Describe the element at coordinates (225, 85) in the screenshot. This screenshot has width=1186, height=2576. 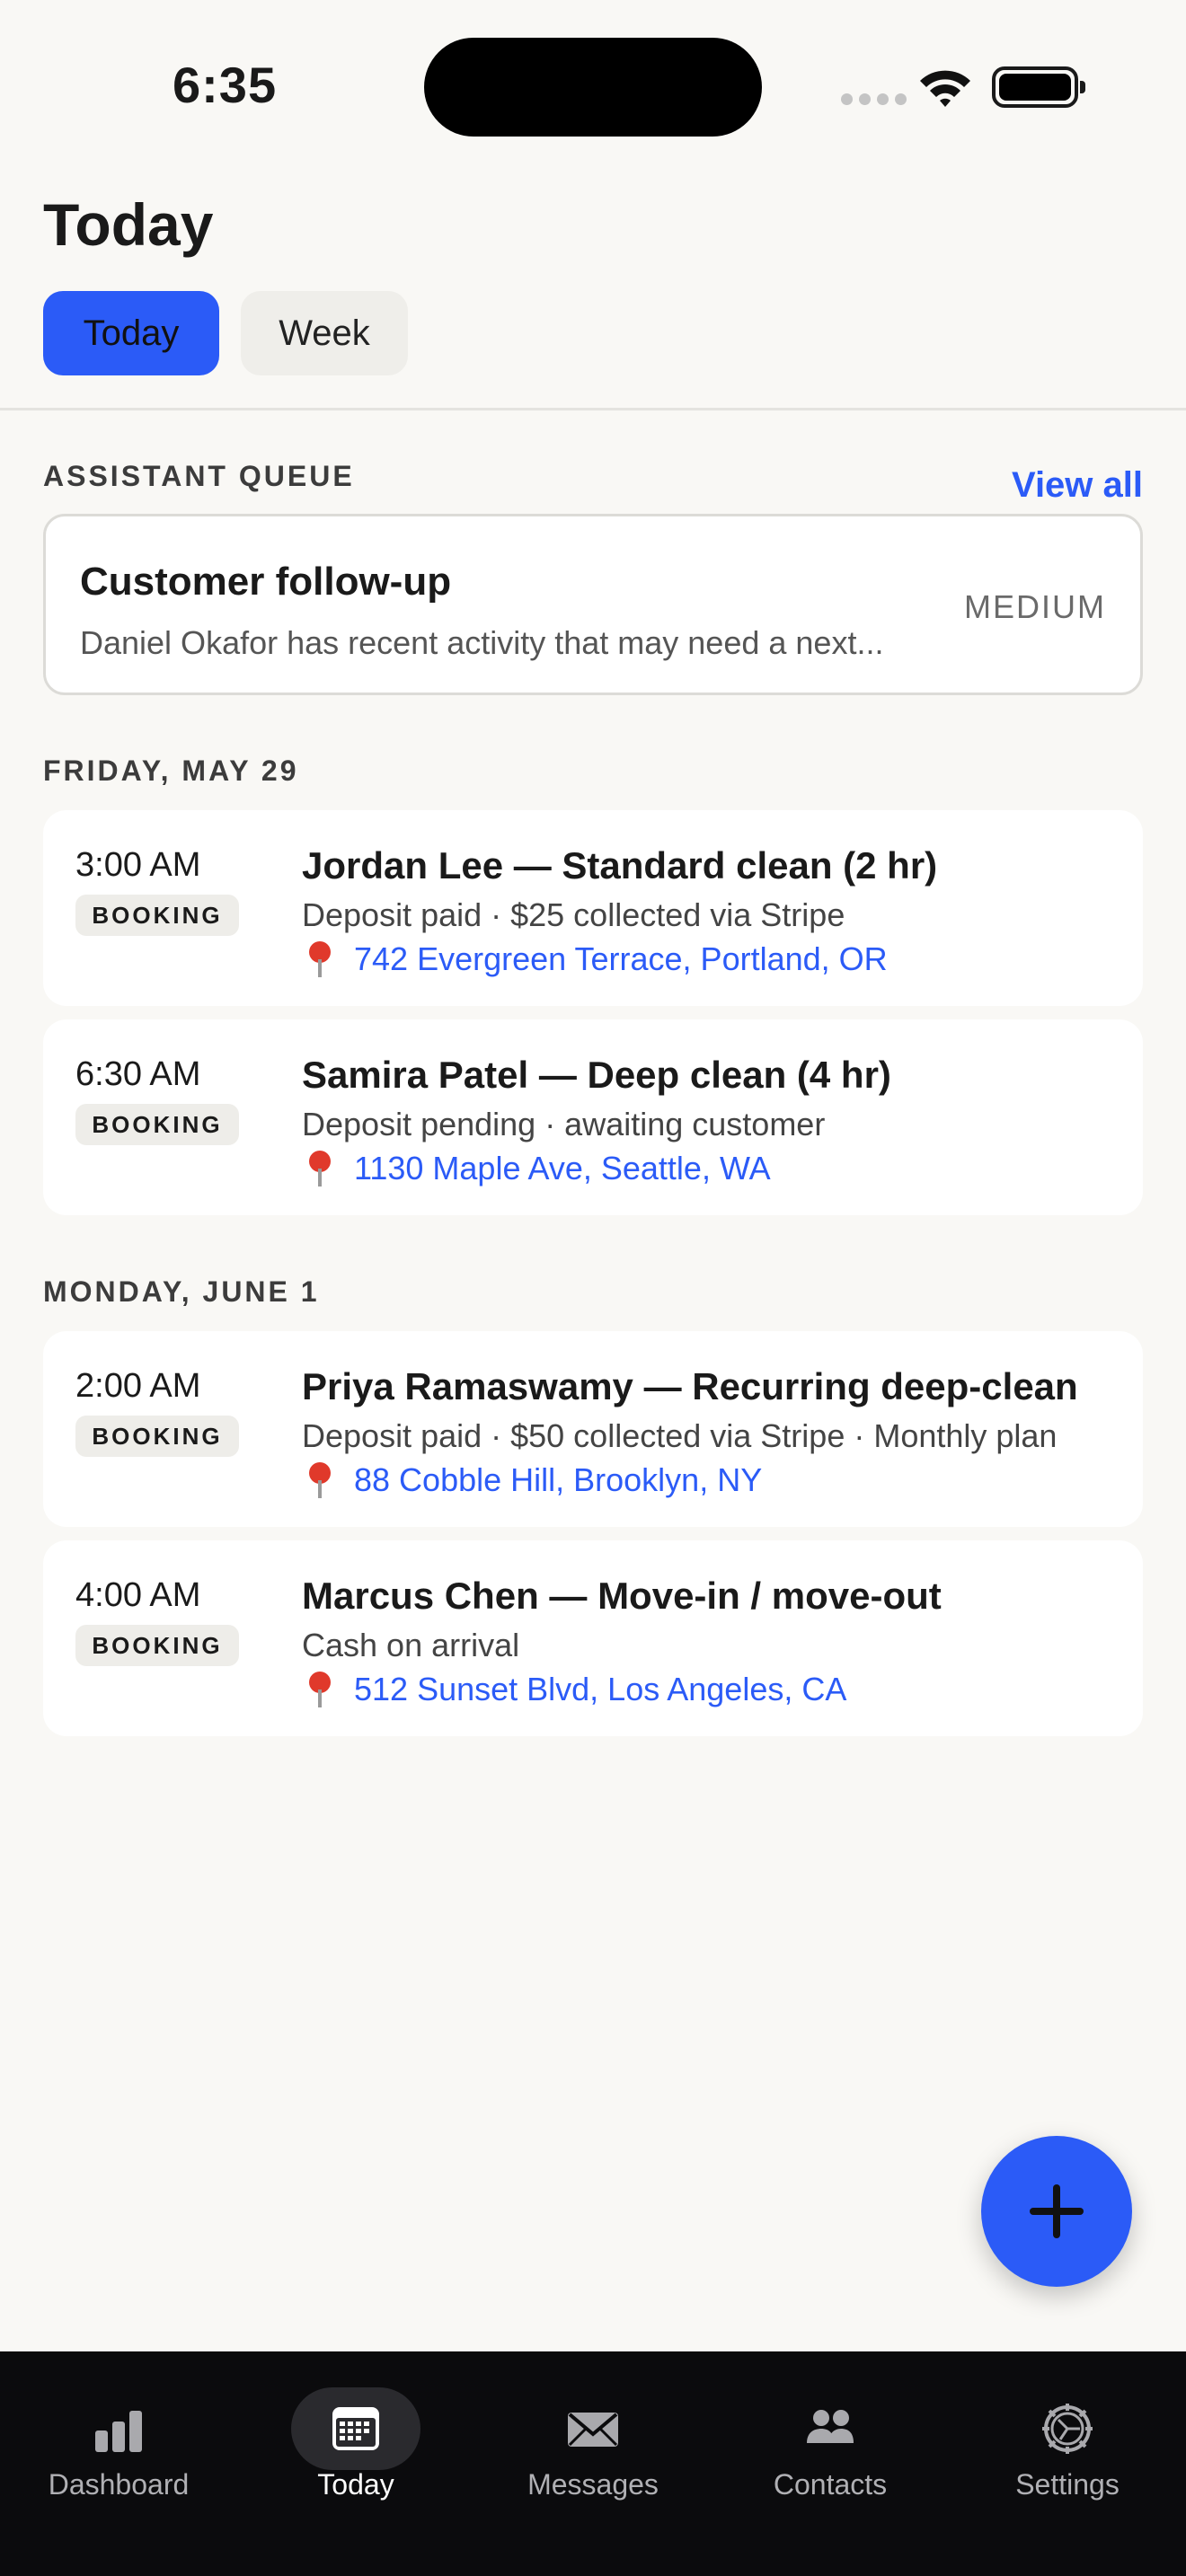
I see `status-time: 6:35` at that location.